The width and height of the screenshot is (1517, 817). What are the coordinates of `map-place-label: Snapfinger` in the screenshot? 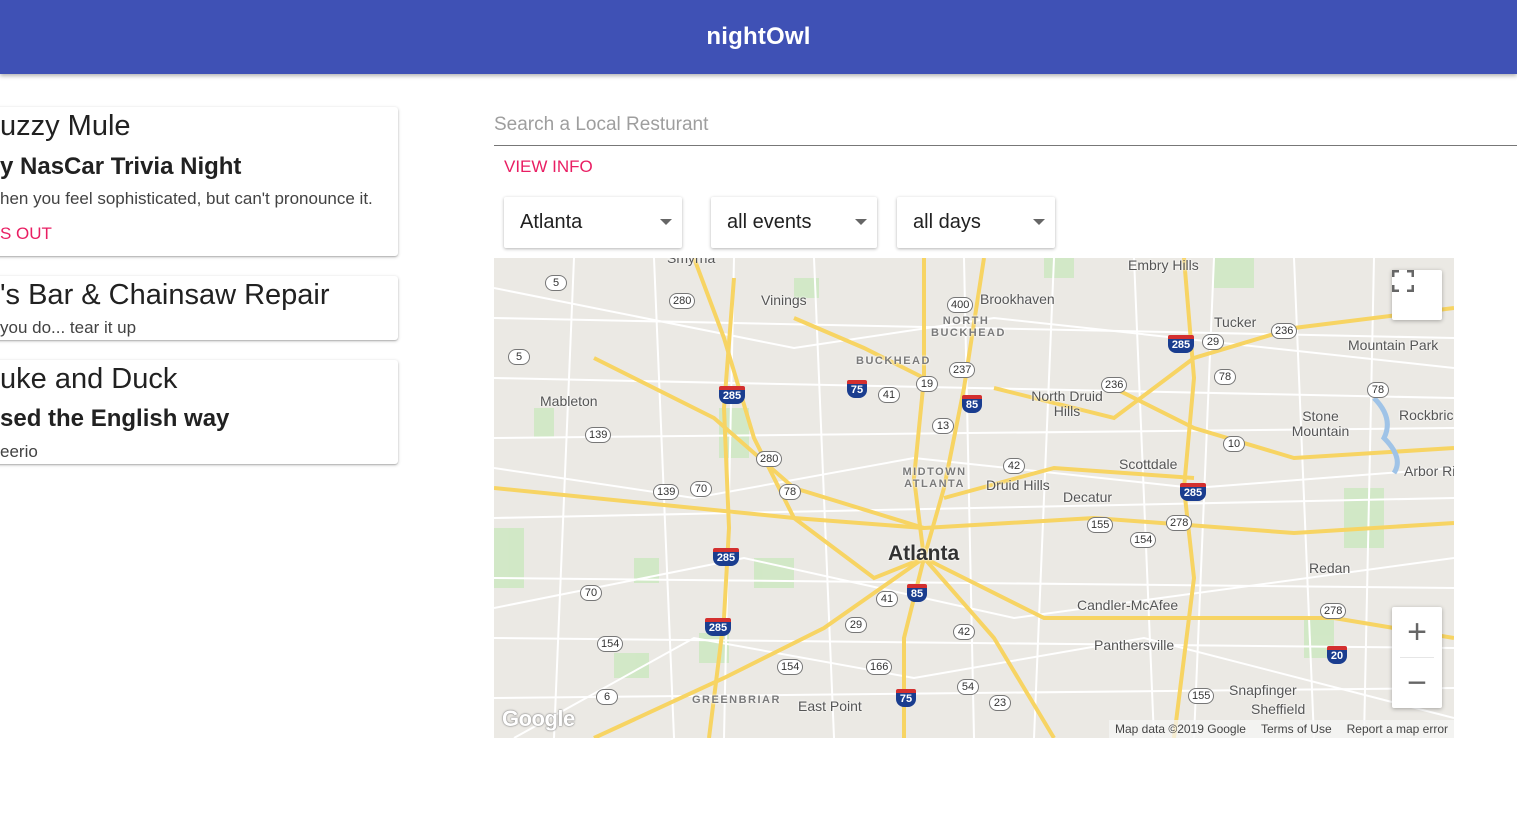 It's located at (1263, 690).